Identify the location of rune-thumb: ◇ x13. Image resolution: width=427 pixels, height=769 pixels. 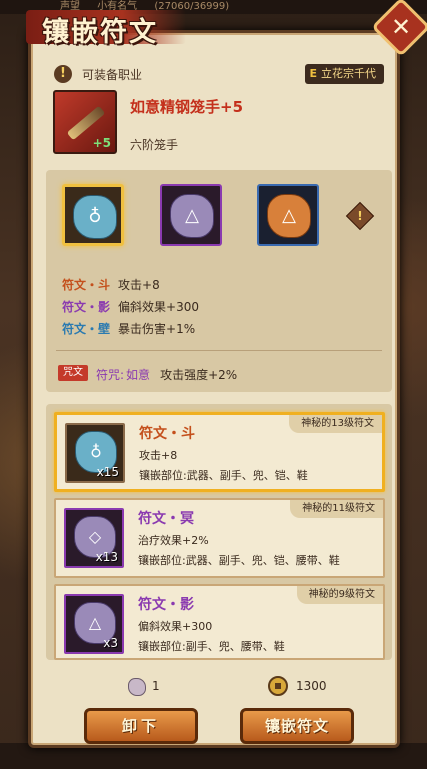
(94, 538).